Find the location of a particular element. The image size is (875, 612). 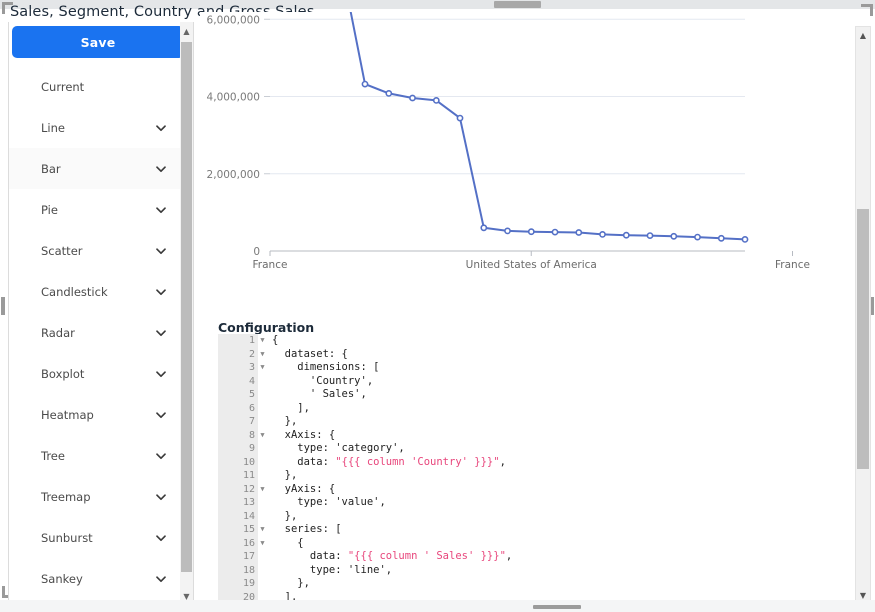

sidebar-item-label: Sunburst is located at coordinates (67, 537).